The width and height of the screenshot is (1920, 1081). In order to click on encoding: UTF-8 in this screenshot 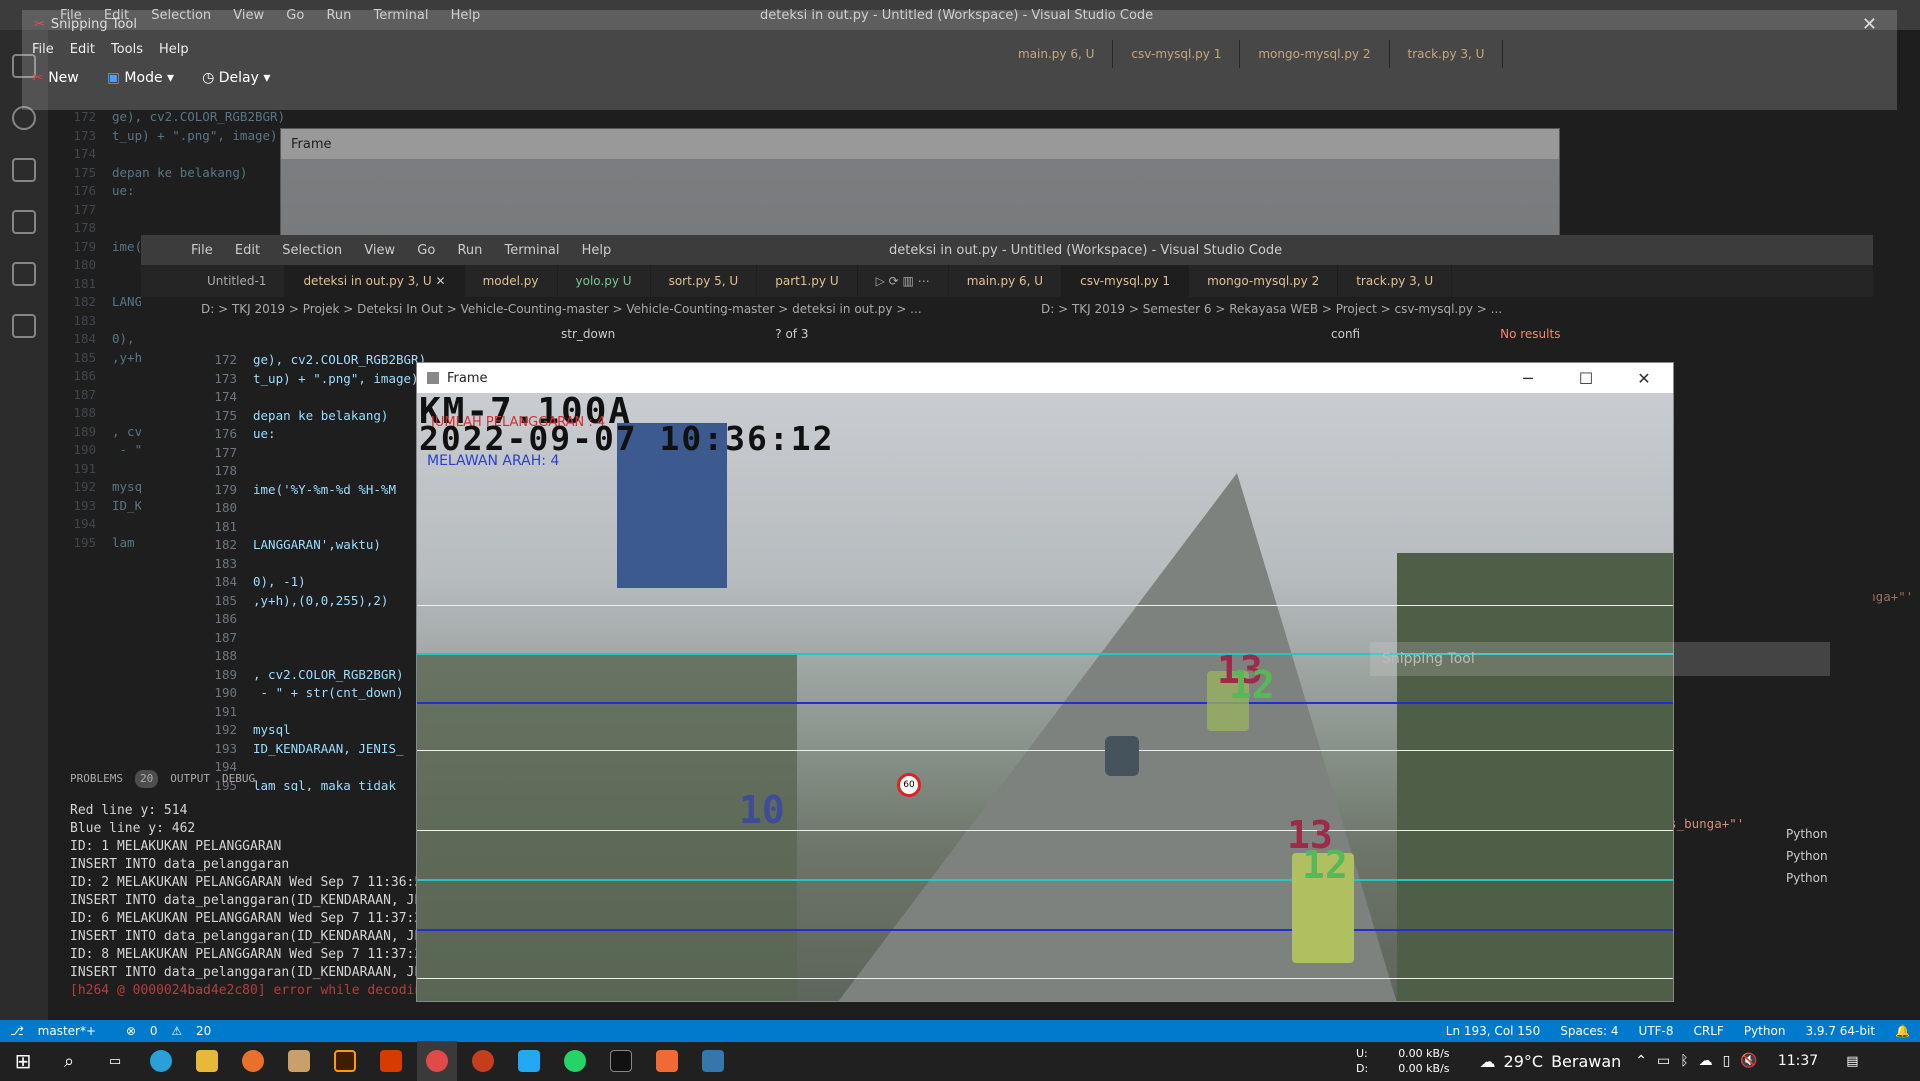, I will do `click(1656, 1031)`.